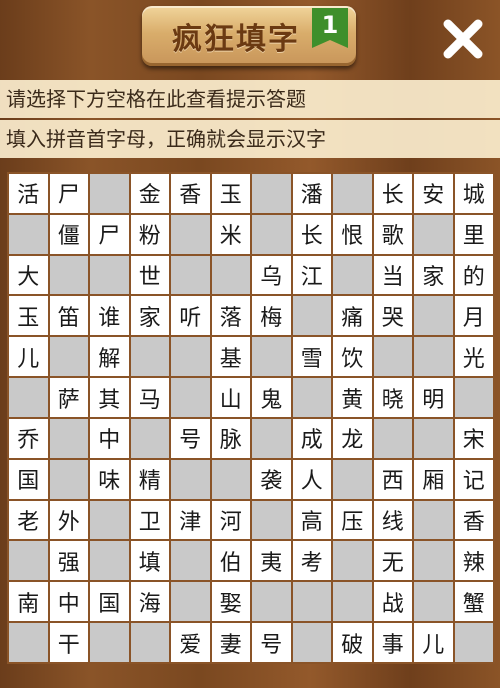 The width and height of the screenshot is (500, 688). Describe the element at coordinates (271, 275) in the screenshot. I see `grid-cell-filled: 乌` at that location.